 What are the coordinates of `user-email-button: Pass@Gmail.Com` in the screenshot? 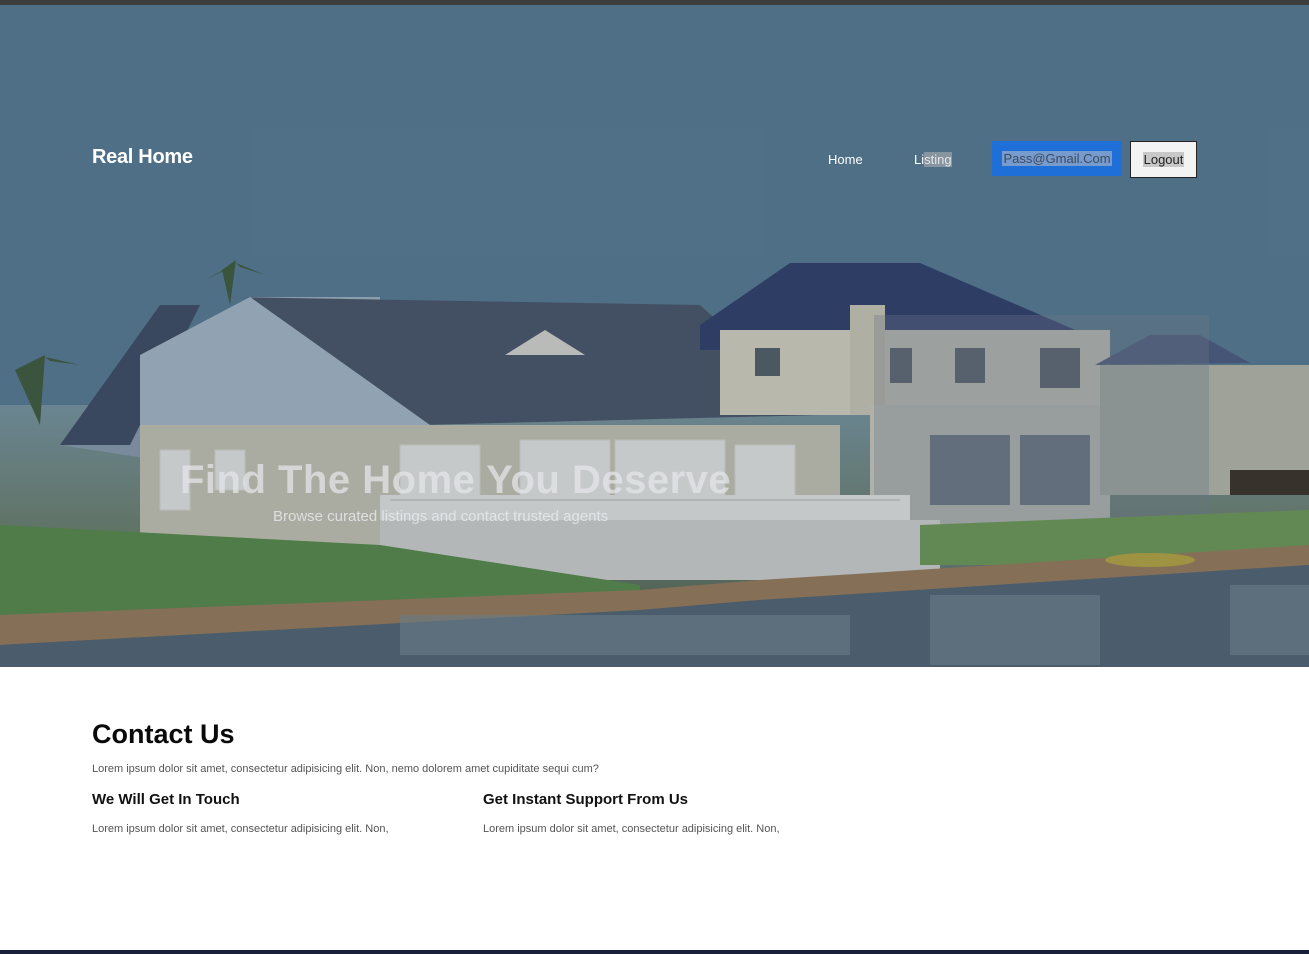 It's located at (1057, 158).